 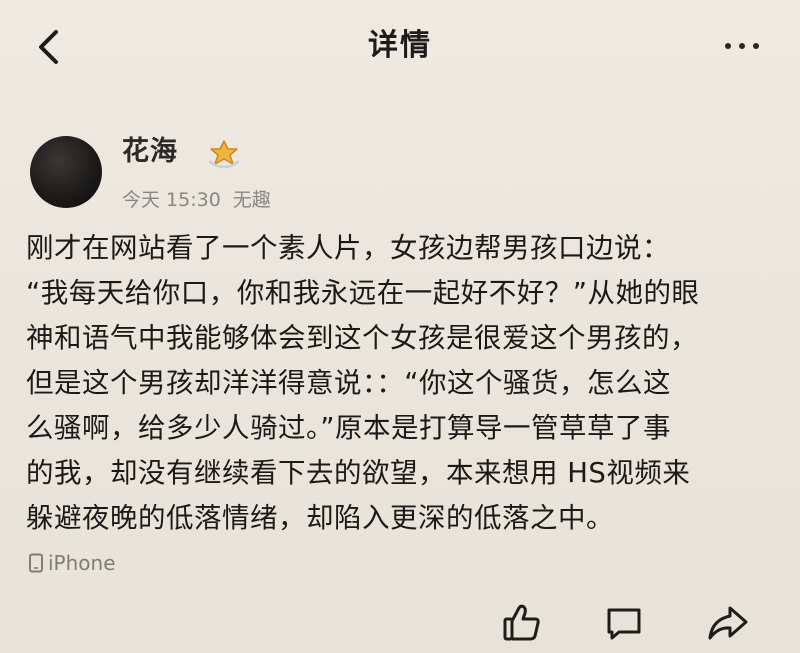 I want to click on top-nav-bar: 详情, so click(x=400, y=46).